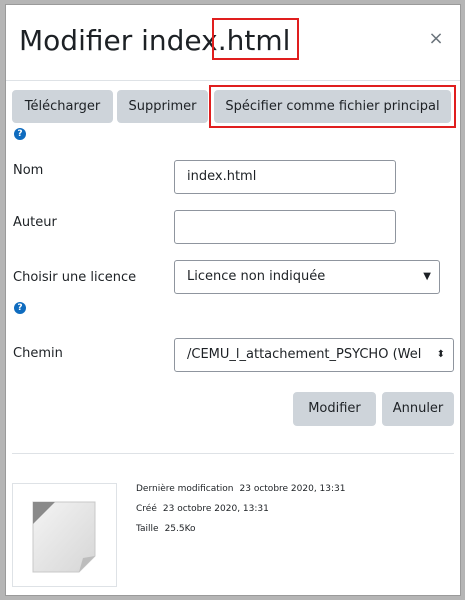 The height and width of the screenshot is (600, 465). What do you see at coordinates (118, 40) in the screenshot?
I see `title-main: Modifier index` at bounding box center [118, 40].